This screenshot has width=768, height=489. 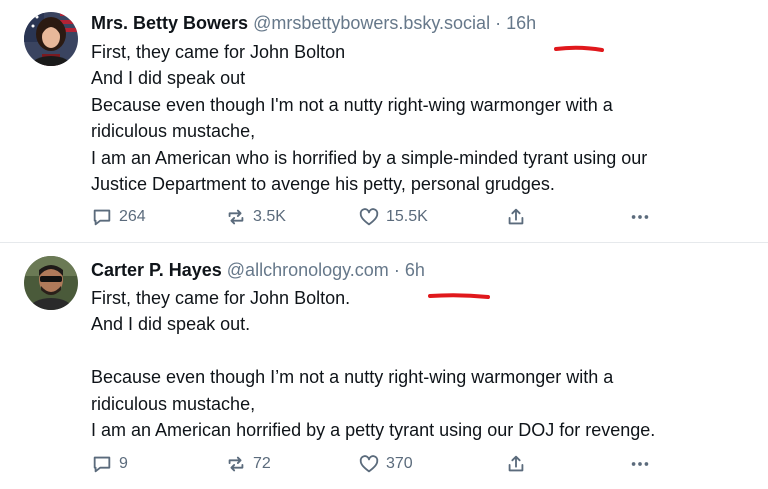 I want to click on like-button: 370, so click(x=385, y=464).